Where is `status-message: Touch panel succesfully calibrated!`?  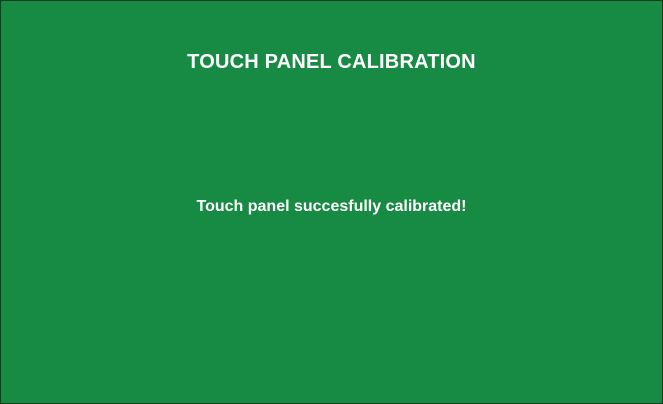 status-message: Touch panel succesfully calibrated! is located at coordinates (331, 206).